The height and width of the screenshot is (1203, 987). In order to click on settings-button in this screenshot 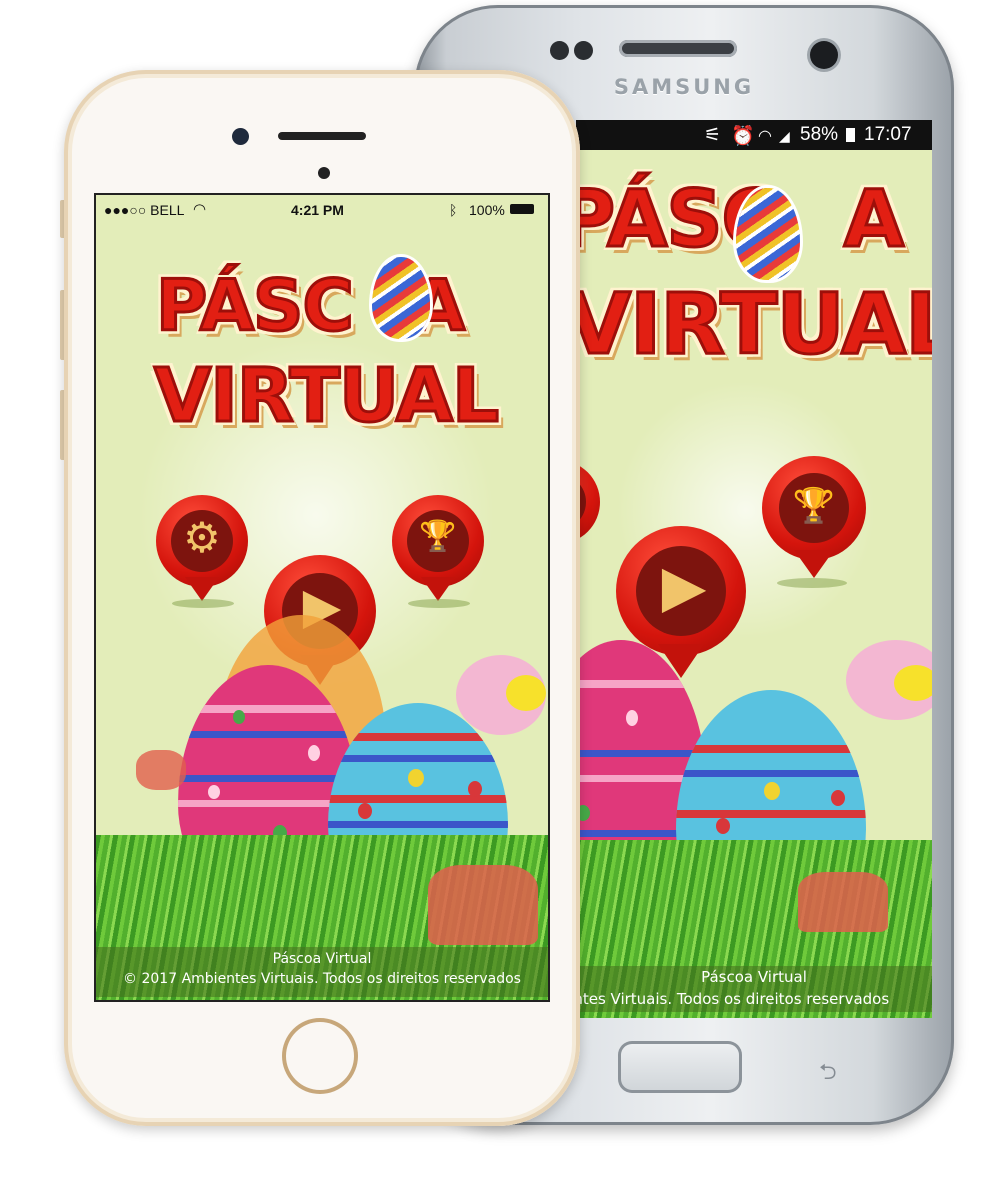, I will do `click(596, 530)`.